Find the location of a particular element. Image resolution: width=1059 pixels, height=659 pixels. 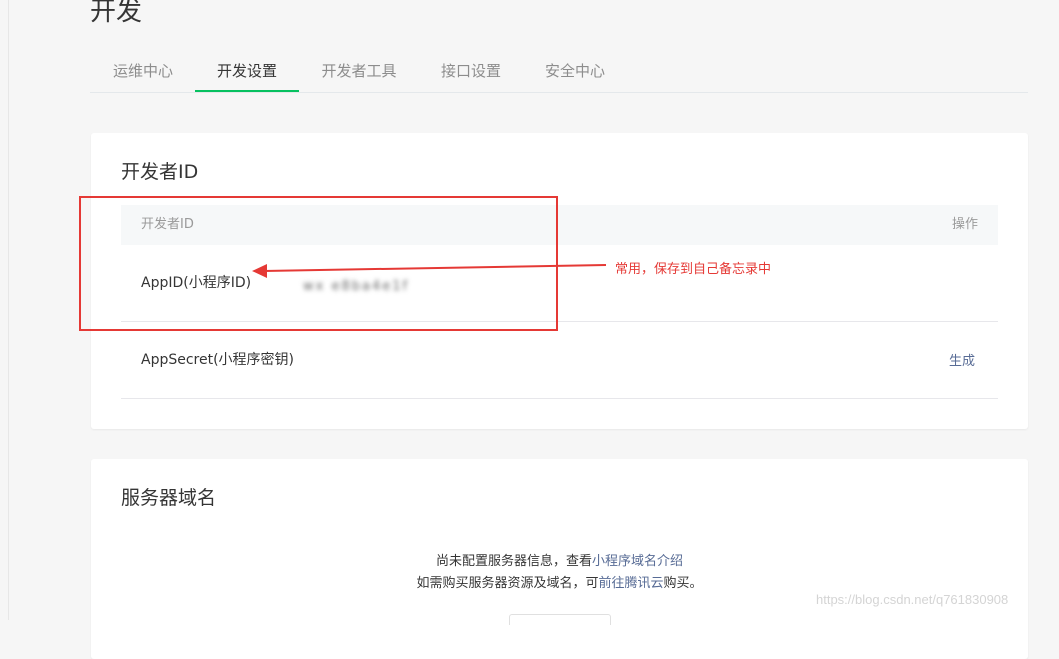

purchase-info-text: 如需购买服务器资源及域名，可 is located at coordinates (507, 583).